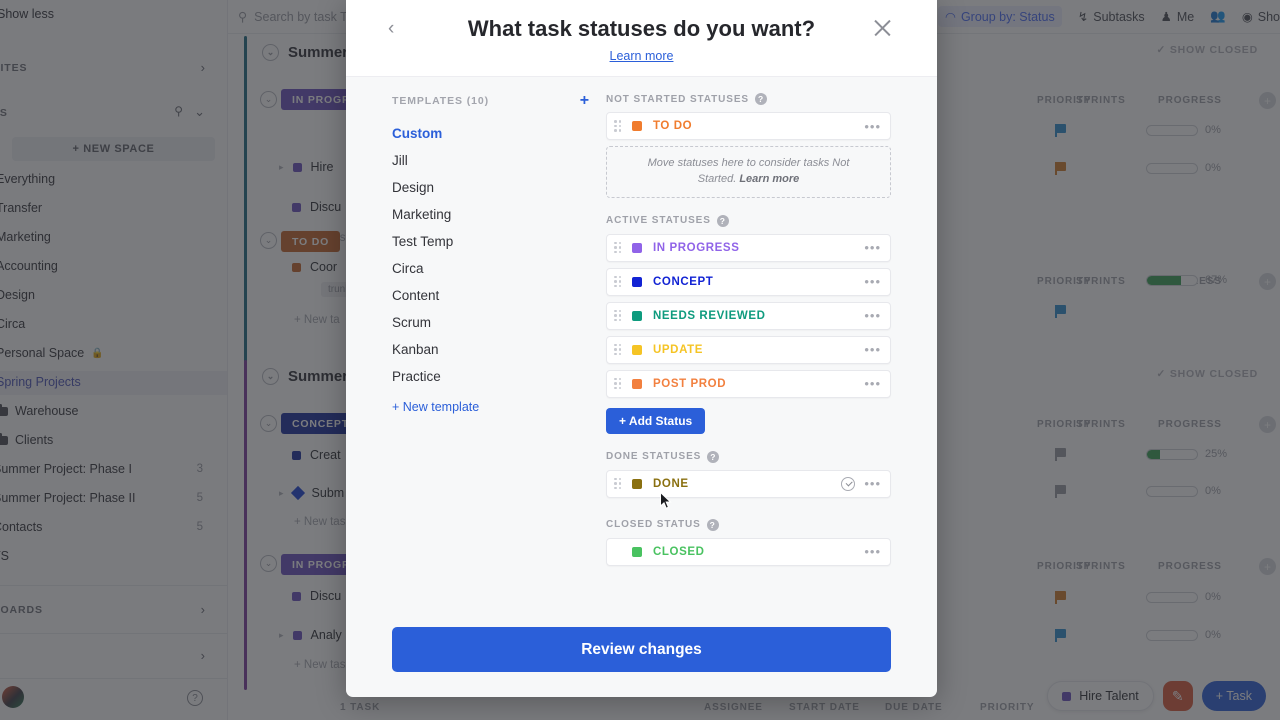  Describe the element at coordinates (748, 456) in the screenshot. I see `done-statuses-heading: DONE STATUSES ?` at that location.